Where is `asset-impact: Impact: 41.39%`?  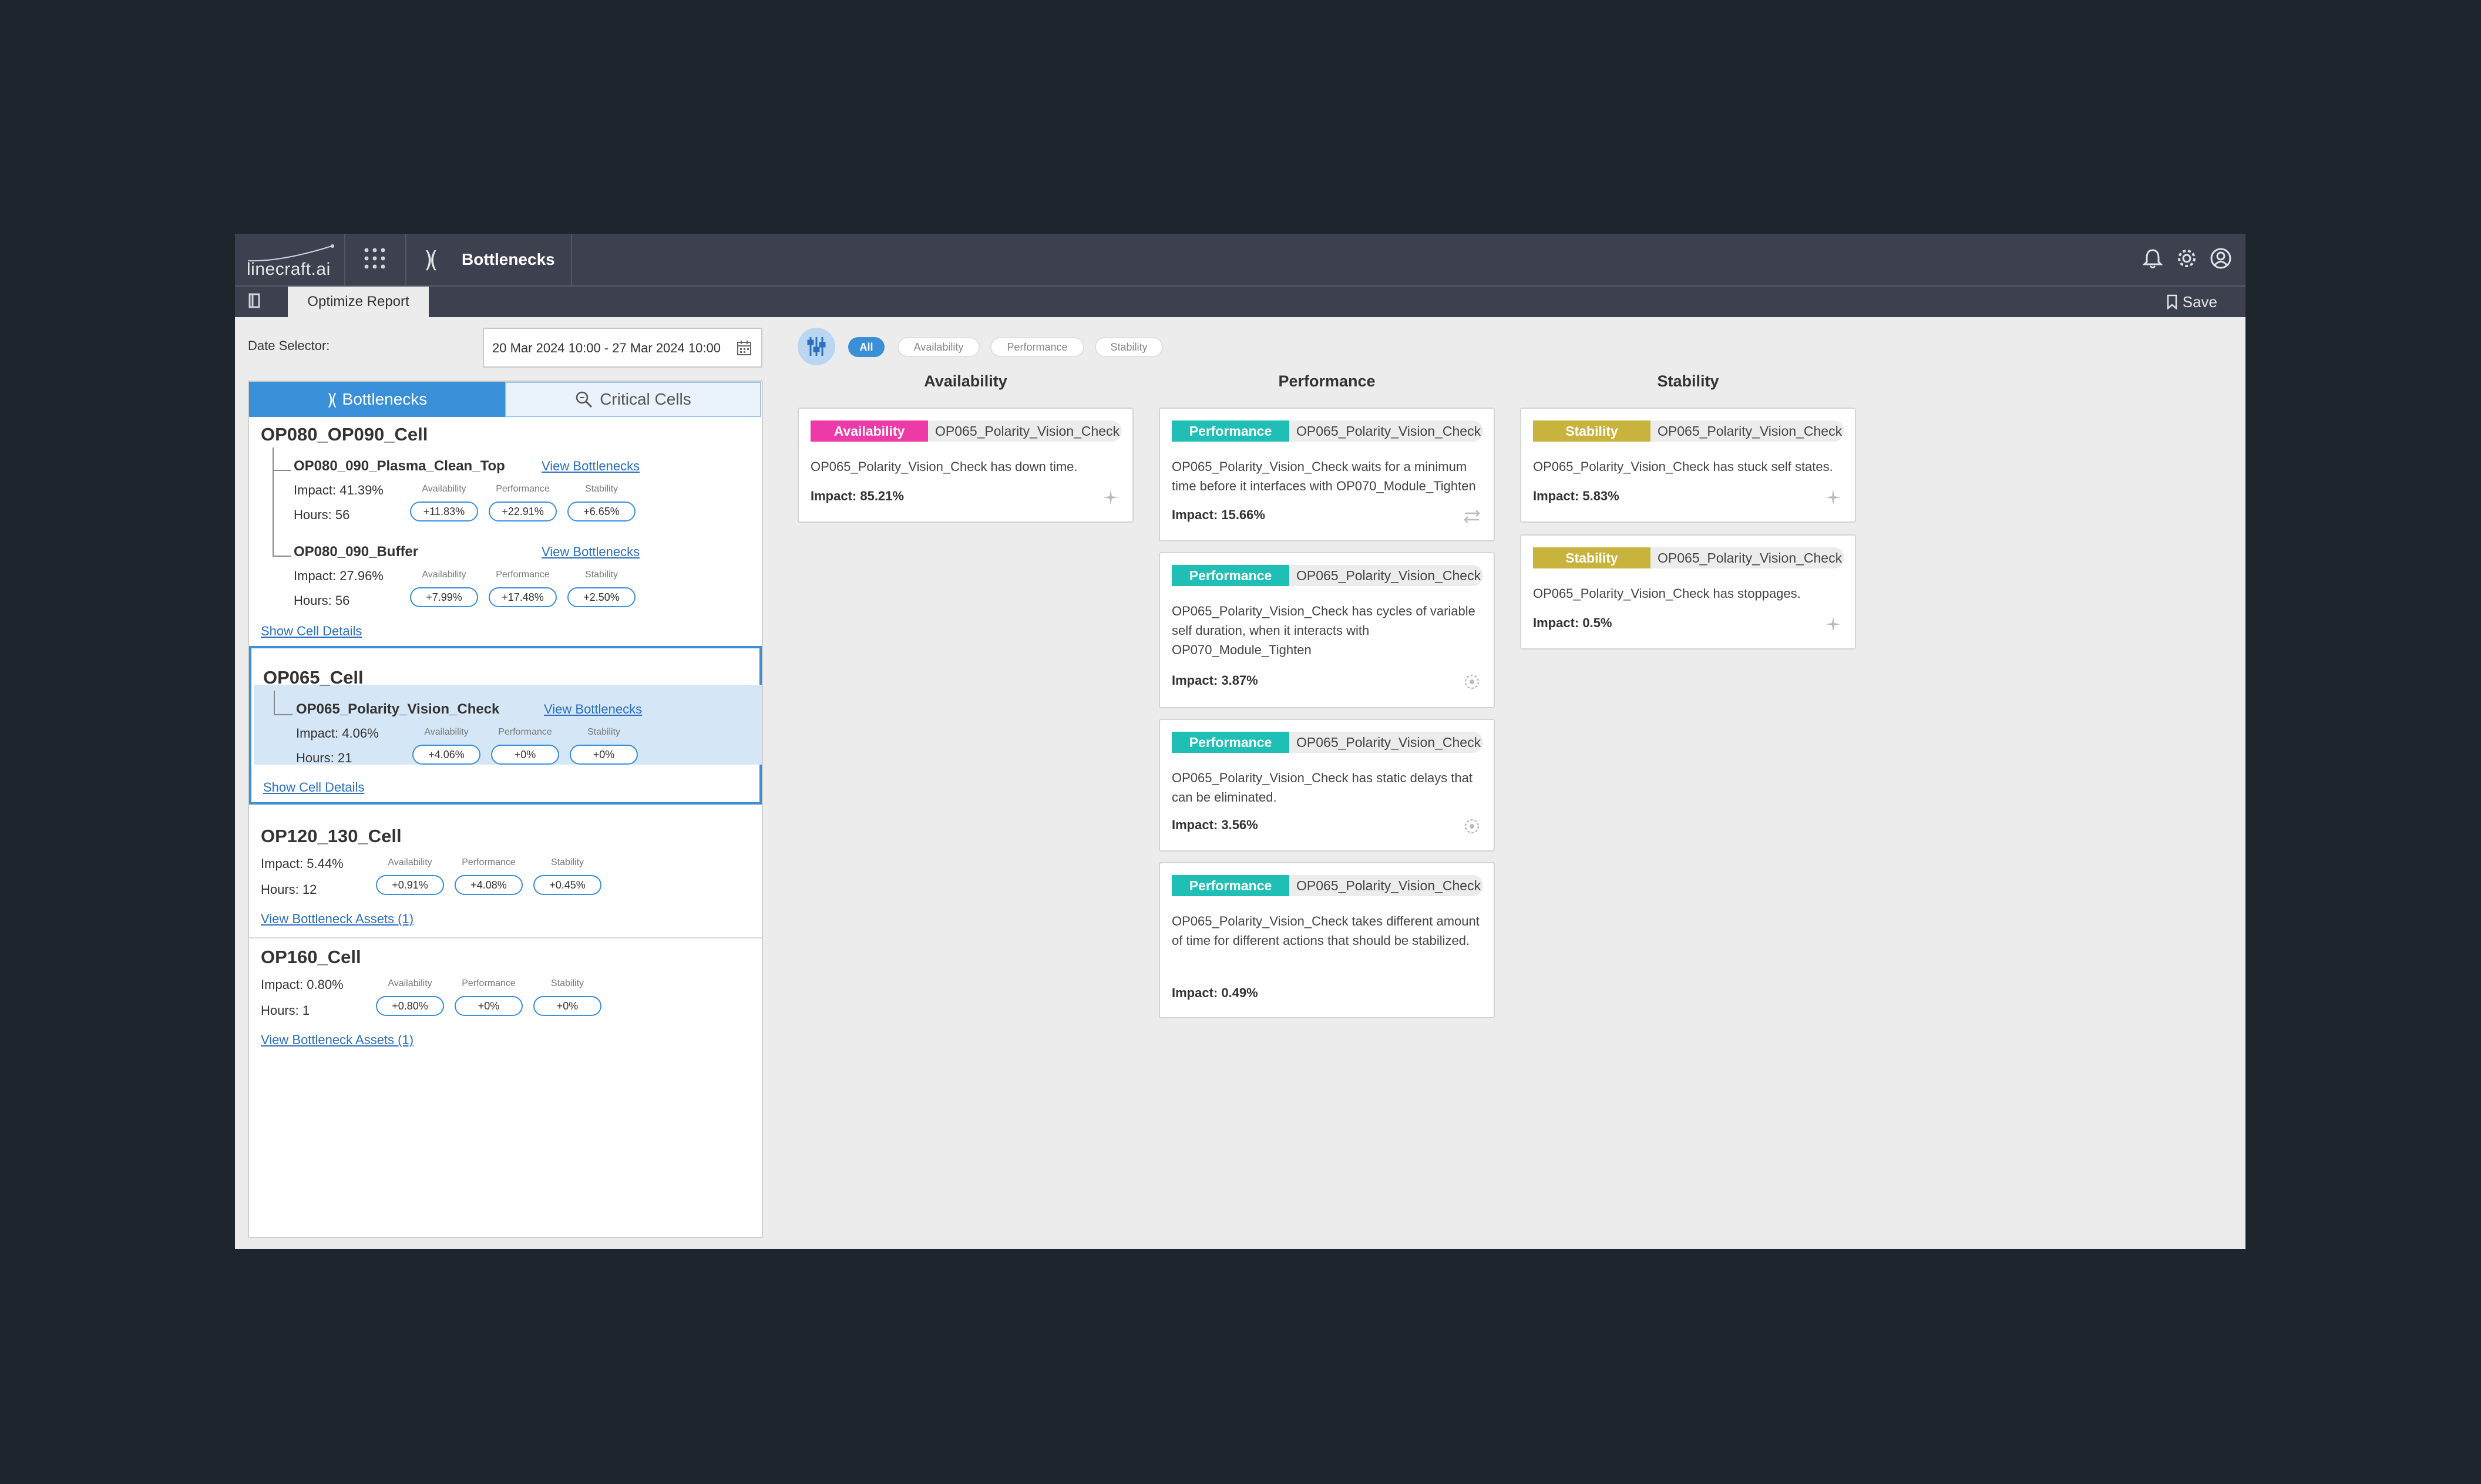
asset-impact: Impact: 41.39% is located at coordinates (339, 490).